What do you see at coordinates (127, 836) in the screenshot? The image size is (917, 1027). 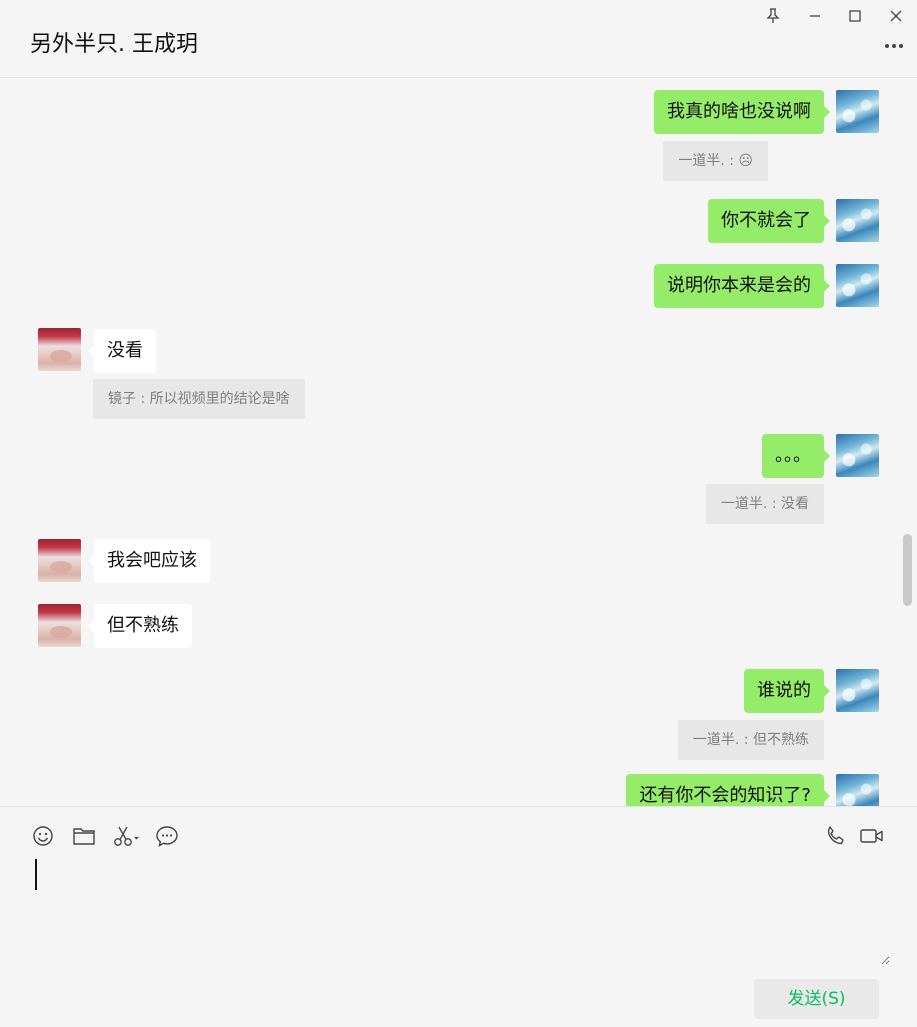 I see `scissors-icon` at bounding box center [127, 836].